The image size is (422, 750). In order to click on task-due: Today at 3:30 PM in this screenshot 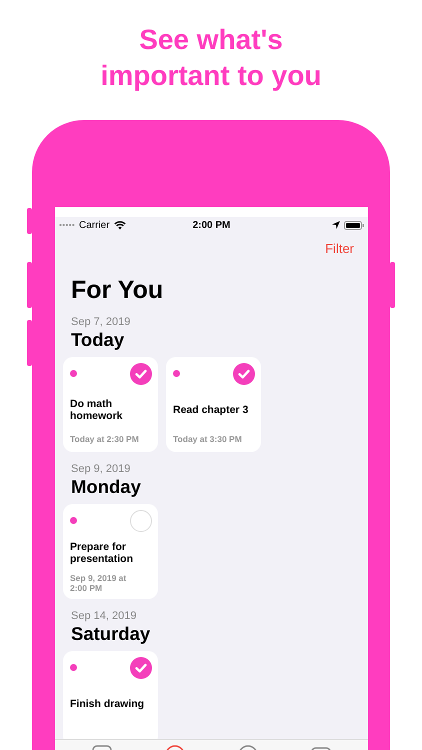, I will do `click(208, 439)`.